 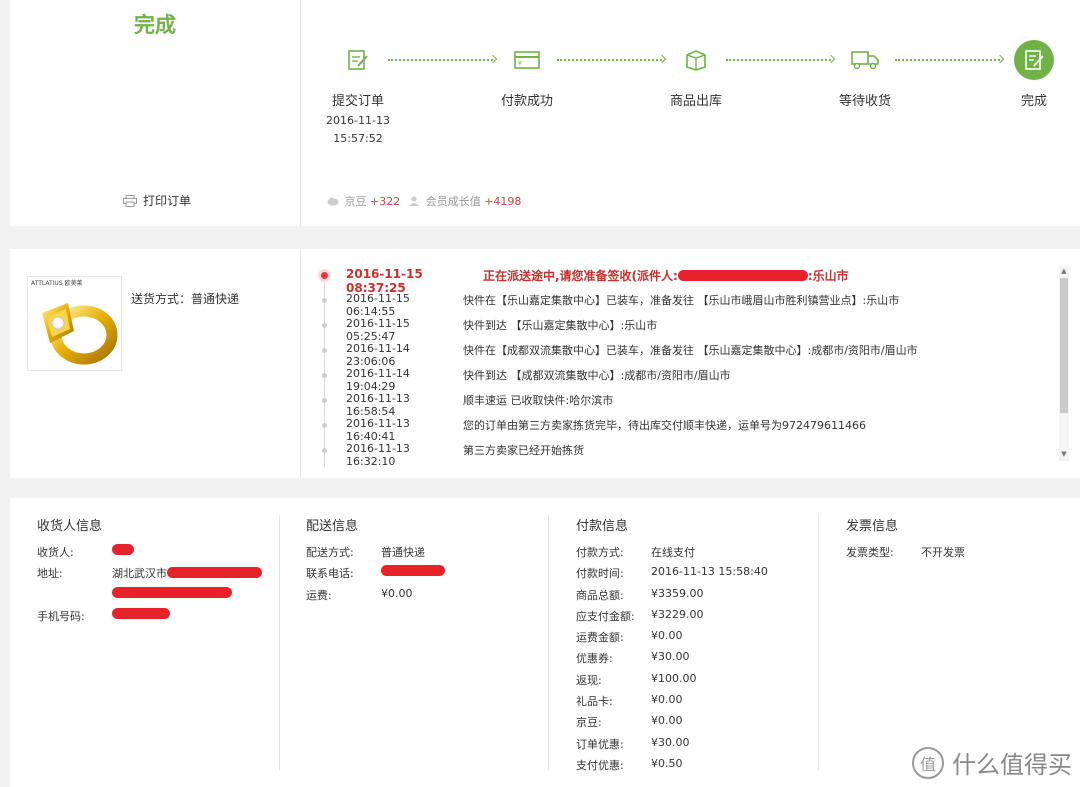 I want to click on jingdou-reward: 京豆 +322, so click(x=363, y=201).